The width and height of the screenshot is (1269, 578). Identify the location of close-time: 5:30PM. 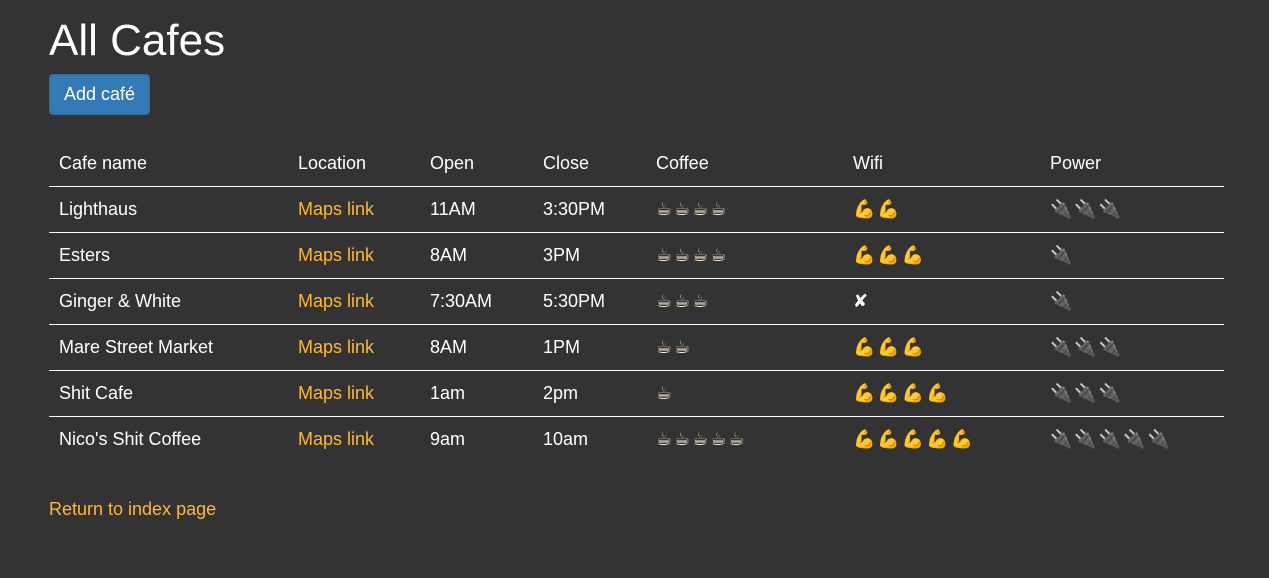
(589, 301).